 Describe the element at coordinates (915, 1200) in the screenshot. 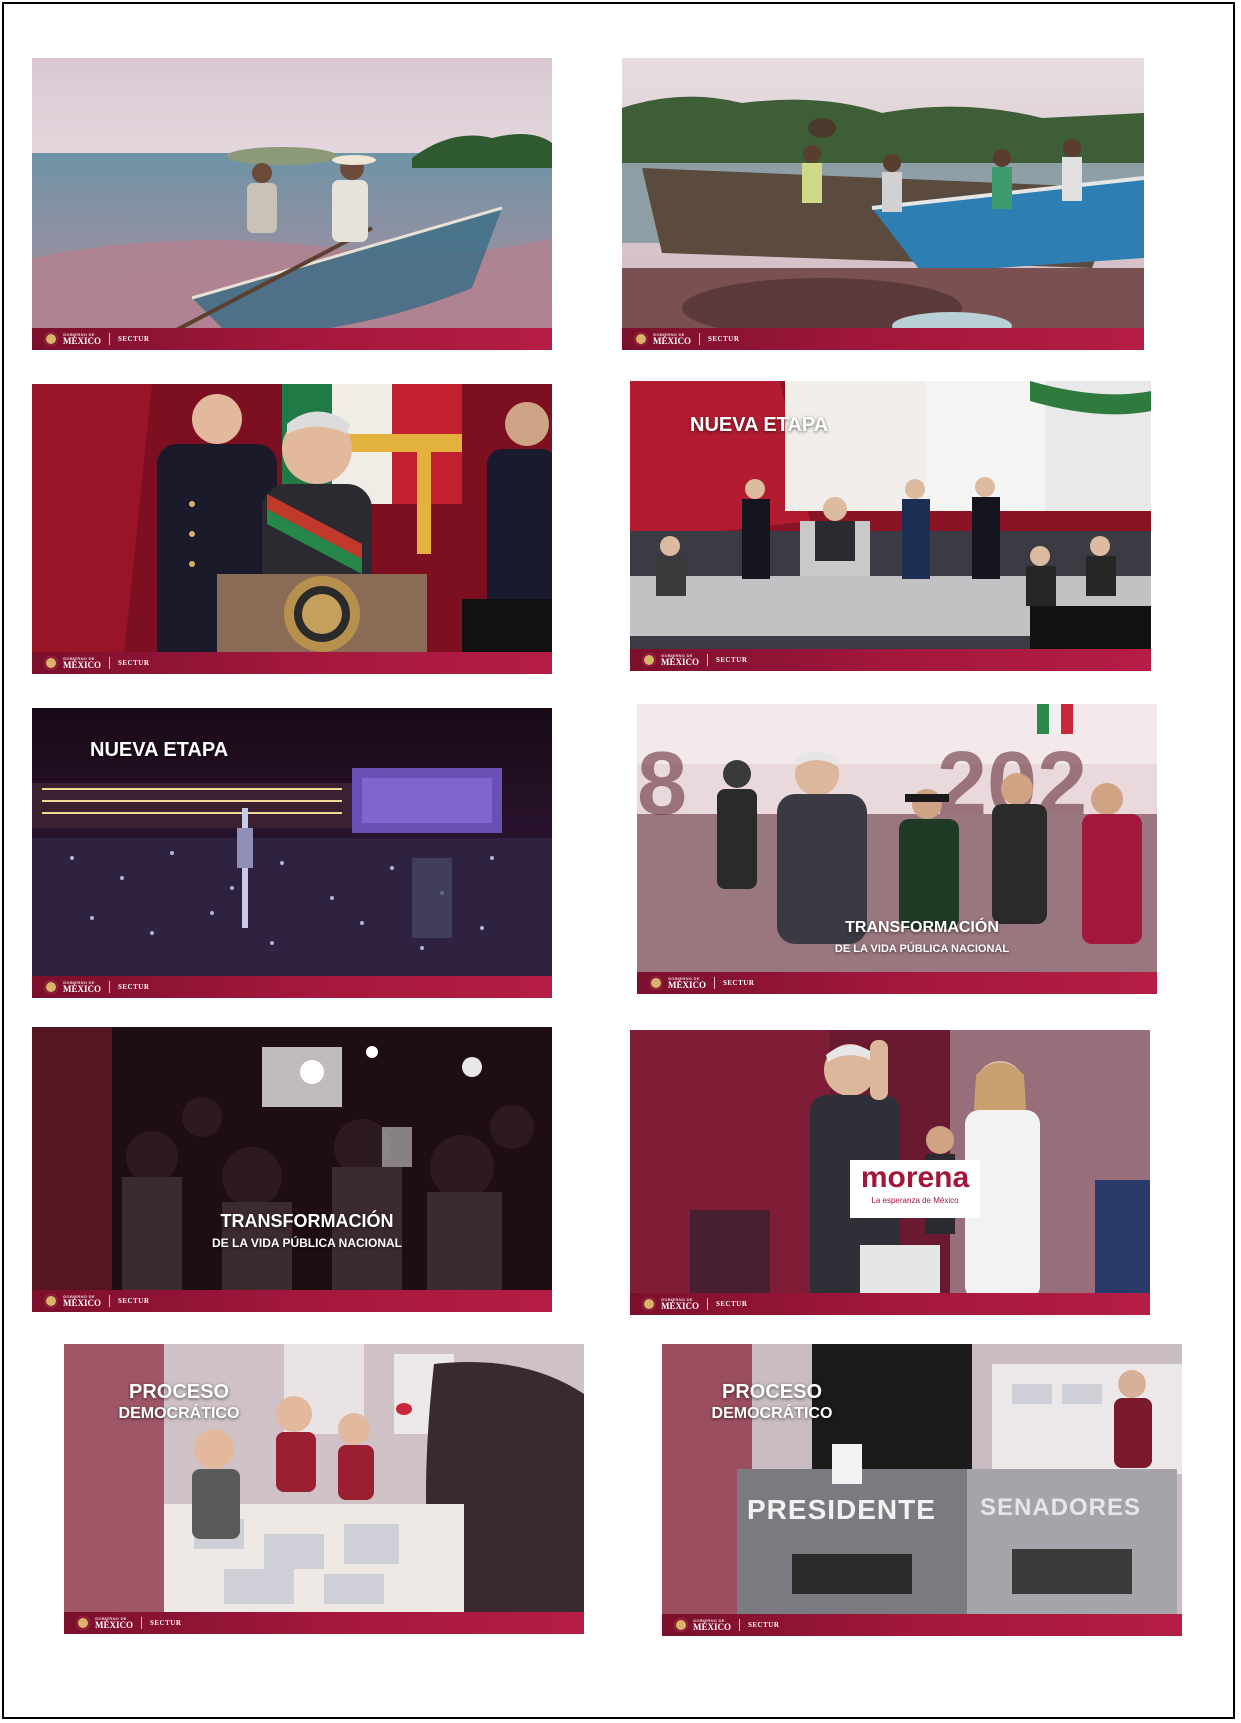

I see `morena-slogan: La esperanza de México` at that location.